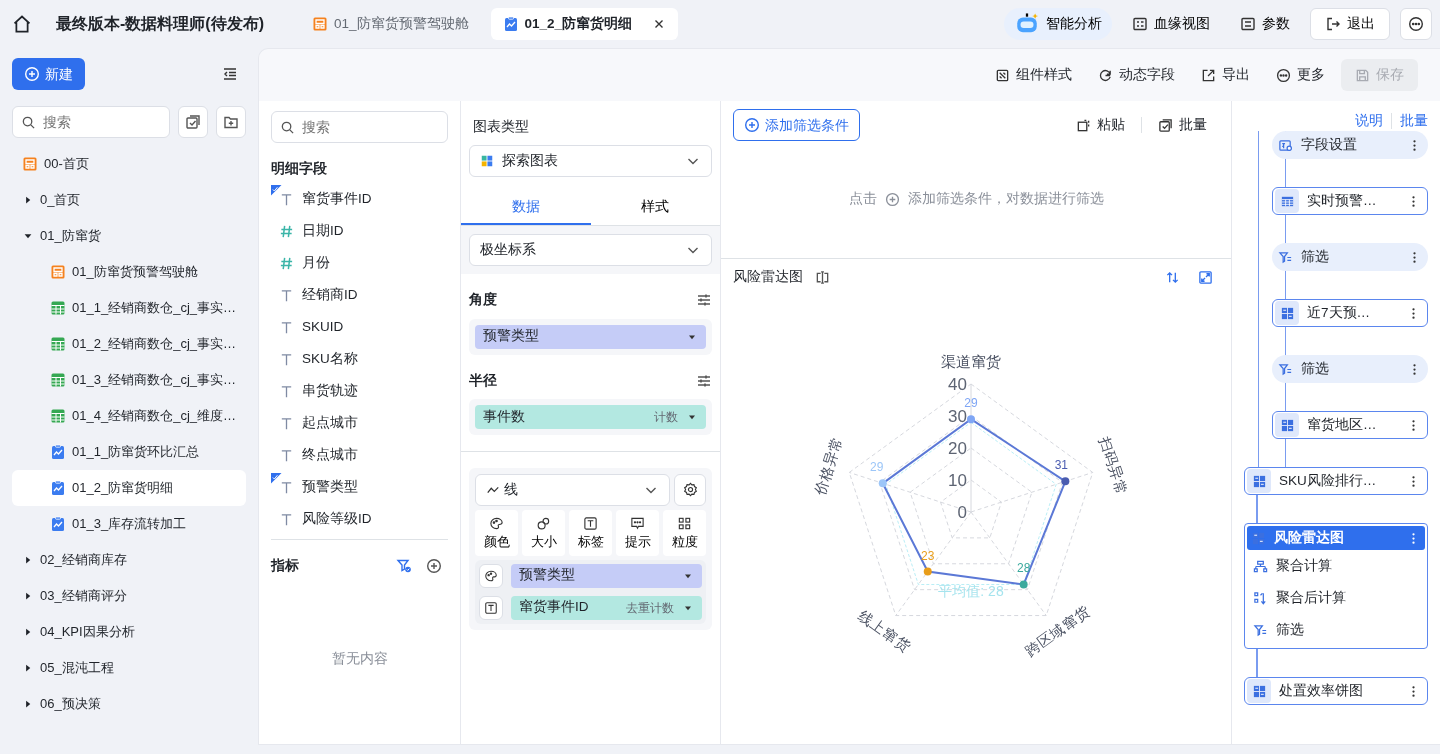  I want to click on field-pill: 事件数 计数, so click(590, 416).